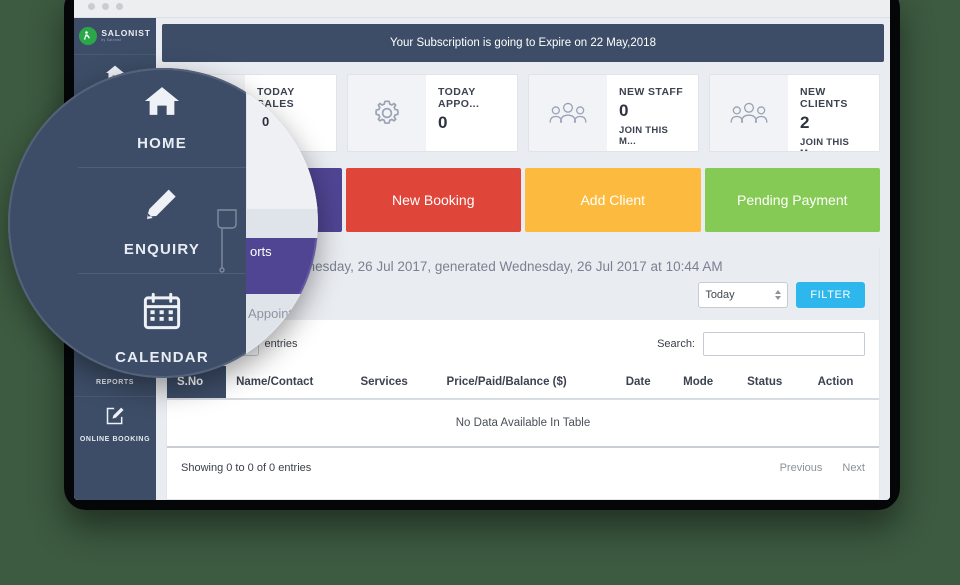  I want to click on gear-icon, so click(387, 113).